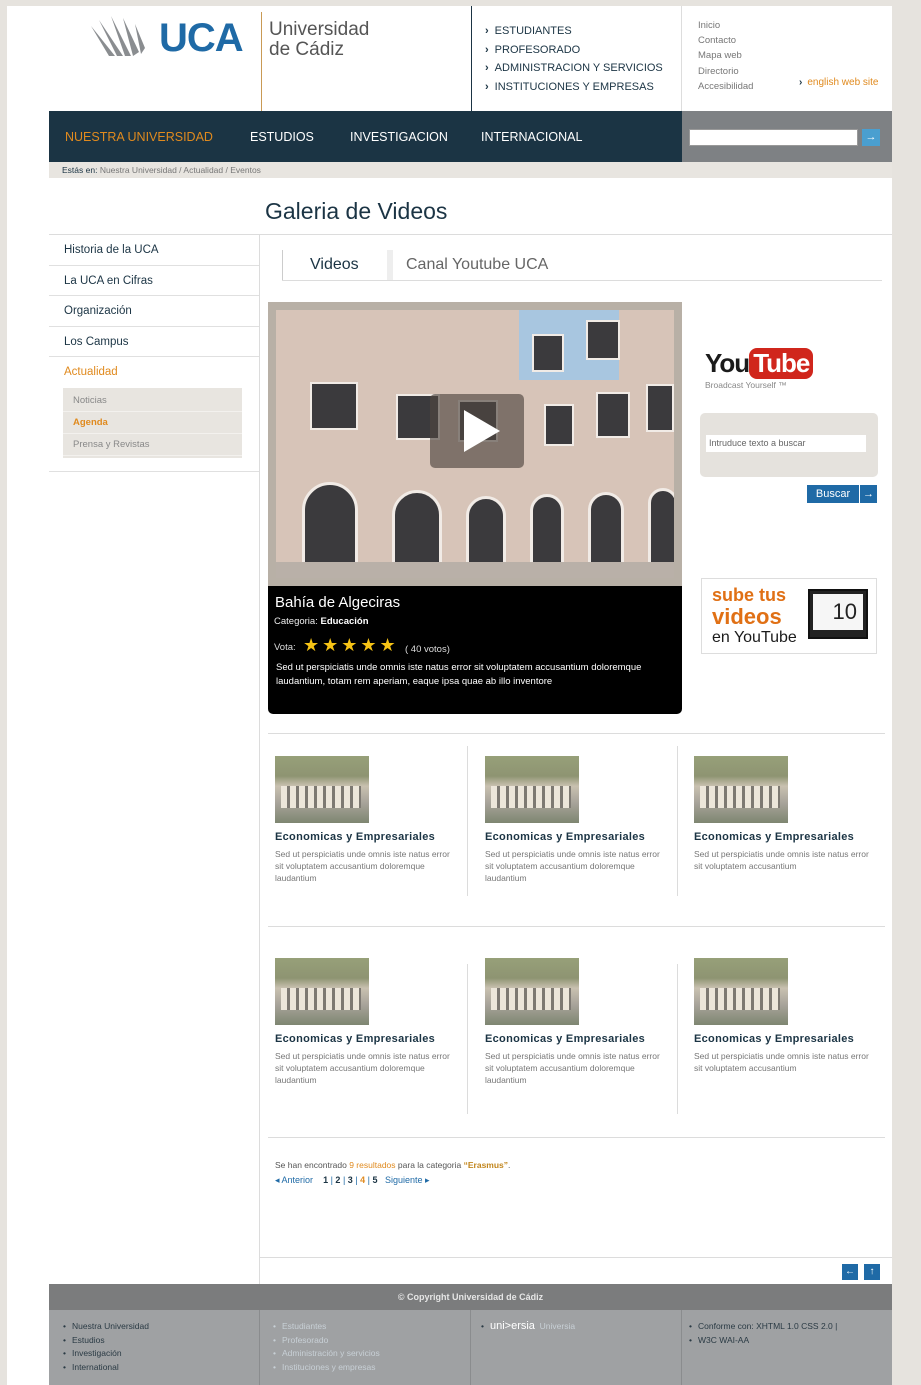  I want to click on pager-page-3: 3, so click(350, 1180).